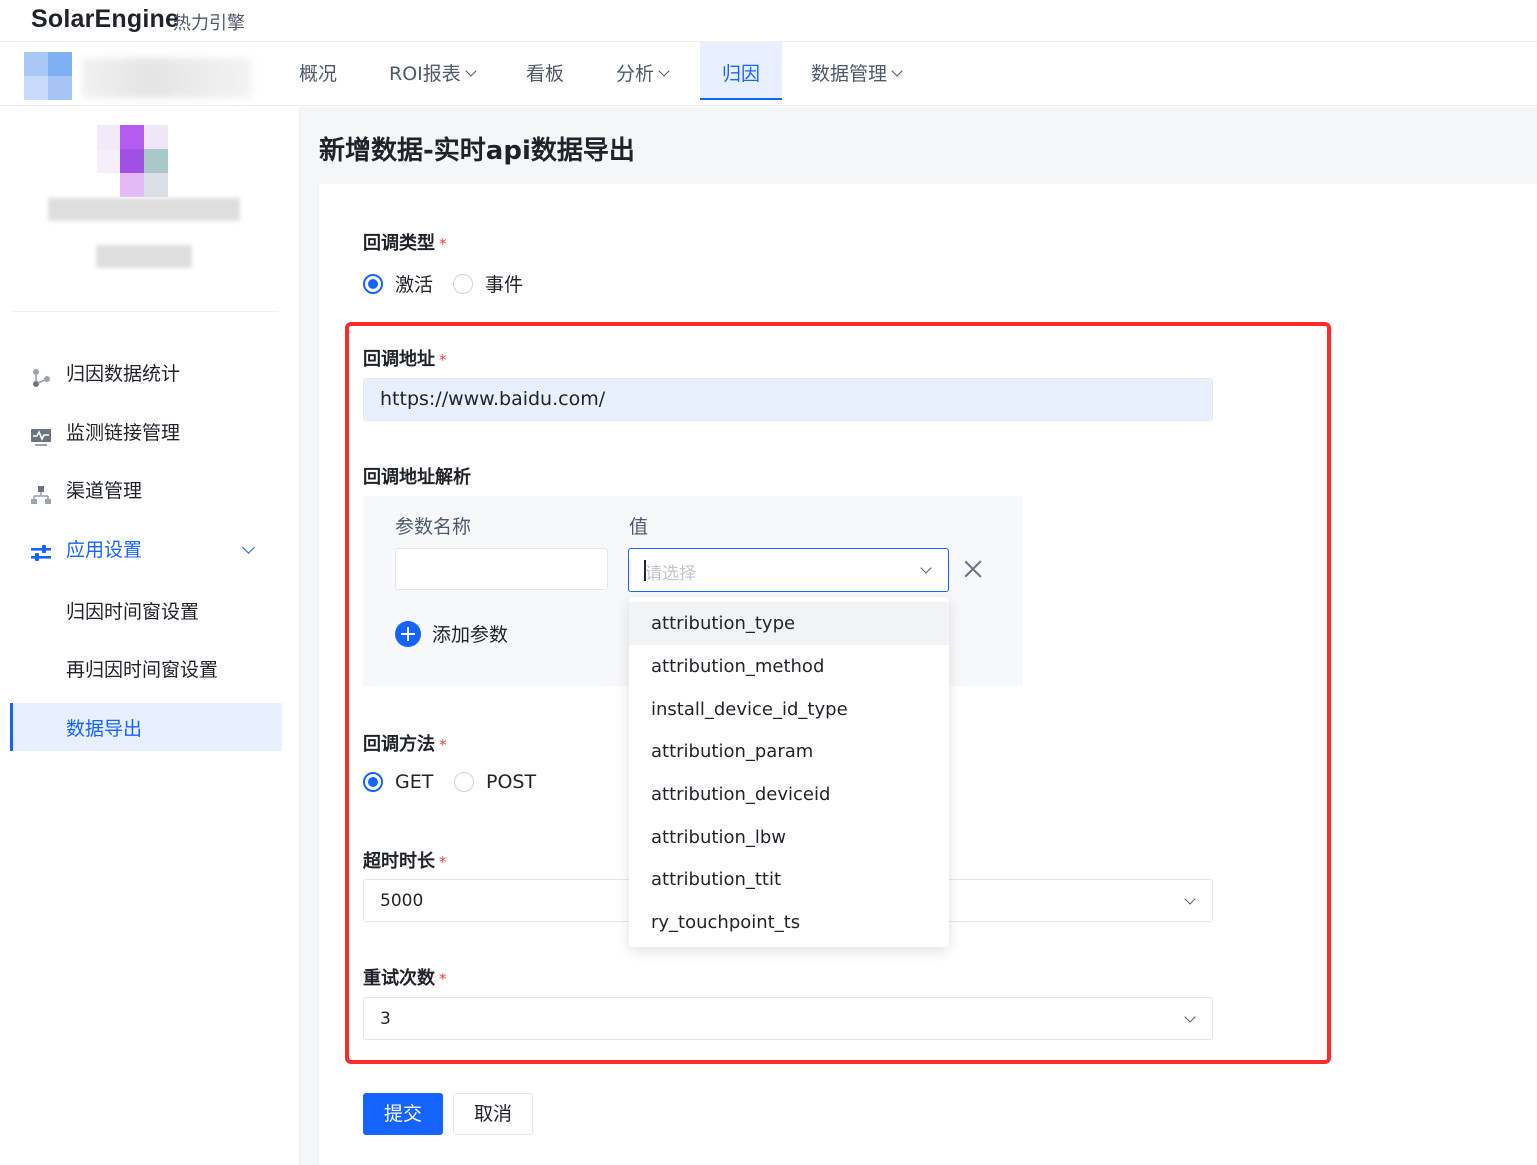 The image size is (1537, 1165). Describe the element at coordinates (973, 569) in the screenshot. I see `close-icon` at that location.